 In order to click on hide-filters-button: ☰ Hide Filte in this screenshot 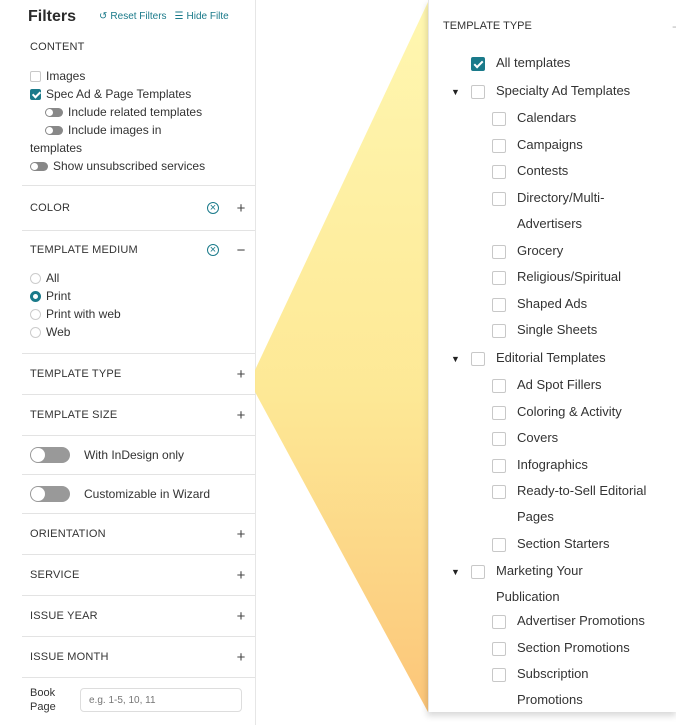, I will do `click(202, 16)`.